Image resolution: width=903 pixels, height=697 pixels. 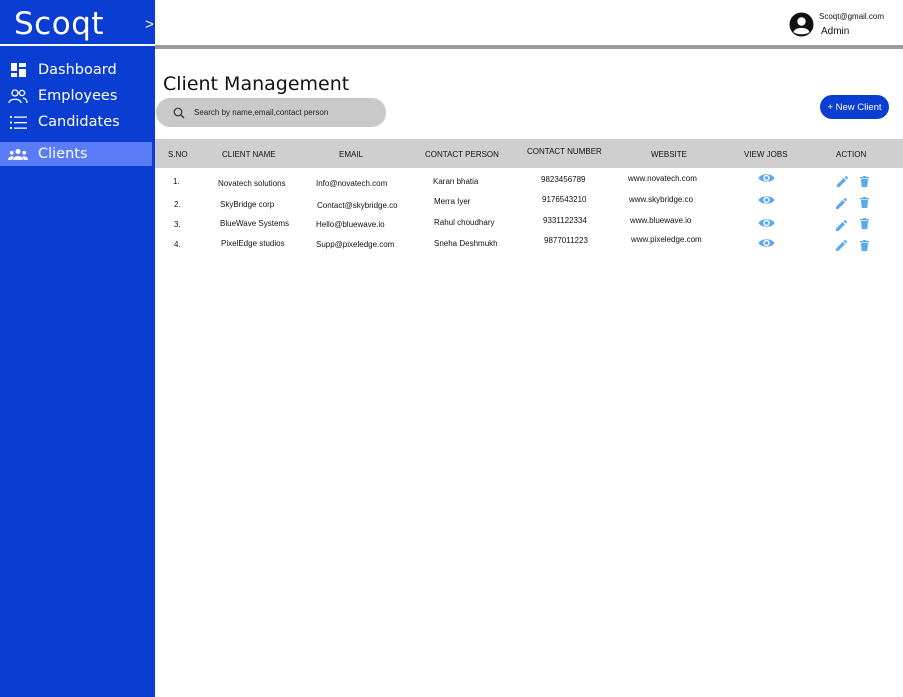 What do you see at coordinates (63, 154) in the screenshot?
I see `sidebar-item-label: Clients` at bounding box center [63, 154].